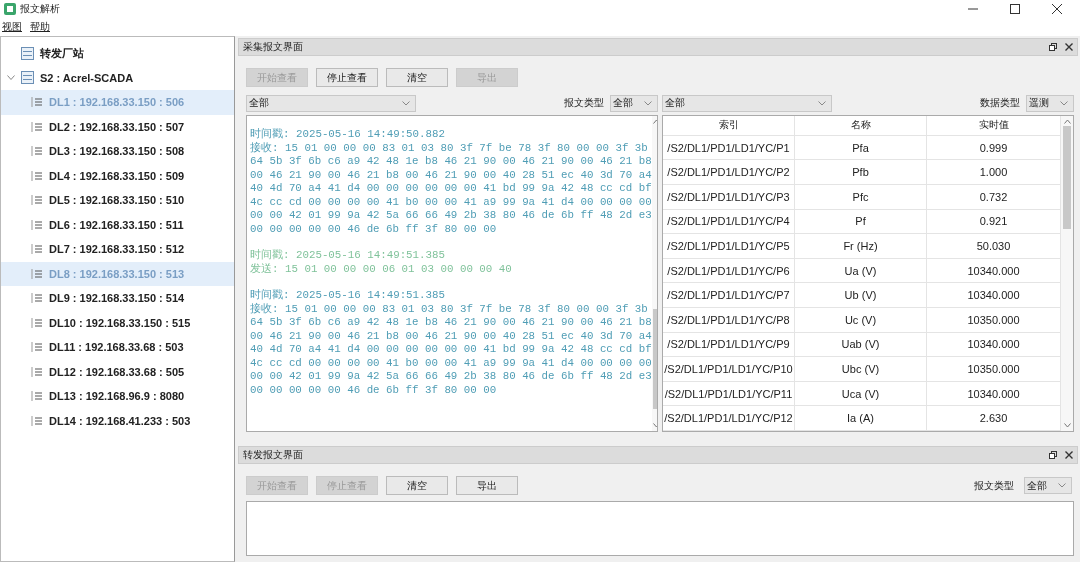 The height and width of the screenshot is (562, 1080). Describe the element at coordinates (273, 47) in the screenshot. I see `panel-title: 采集报文界面` at that location.